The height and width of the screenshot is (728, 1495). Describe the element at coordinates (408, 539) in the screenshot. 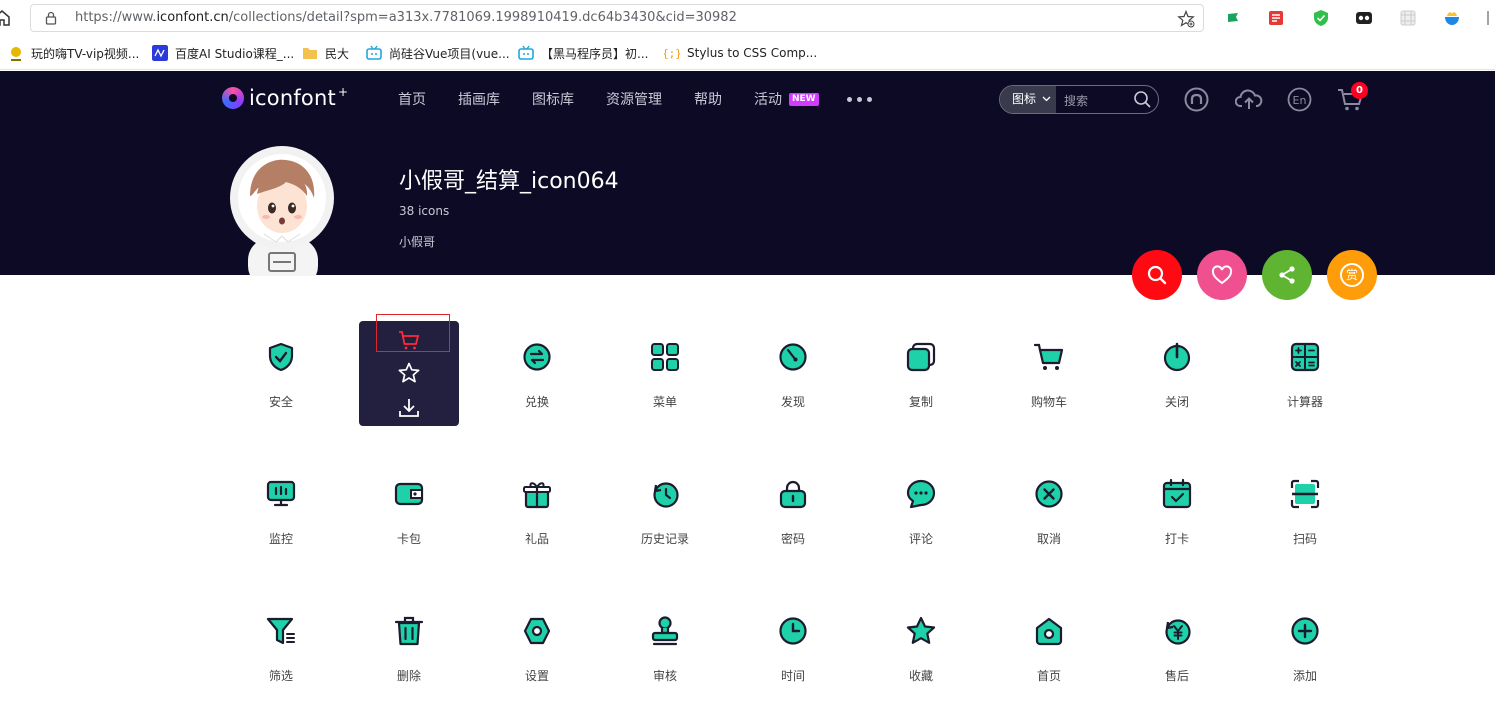

I see `icon-label: 卡包` at that location.